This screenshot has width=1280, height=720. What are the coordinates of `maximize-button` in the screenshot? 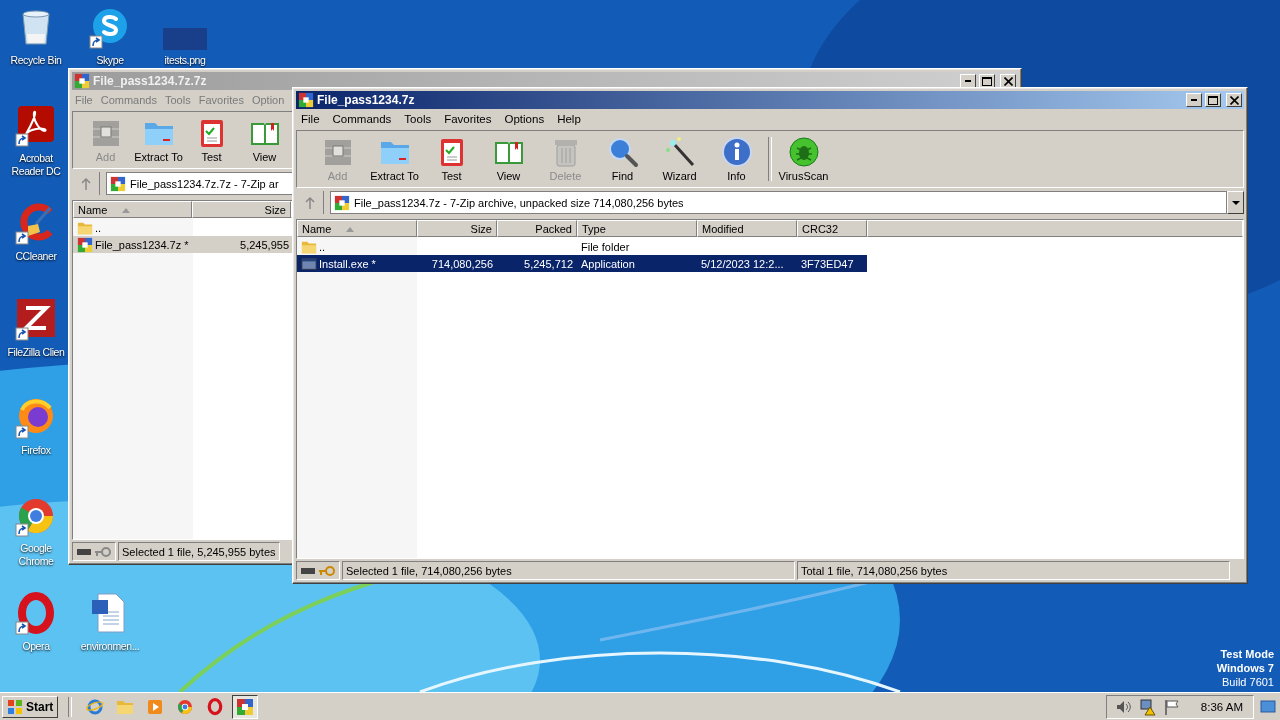 It's located at (1213, 100).